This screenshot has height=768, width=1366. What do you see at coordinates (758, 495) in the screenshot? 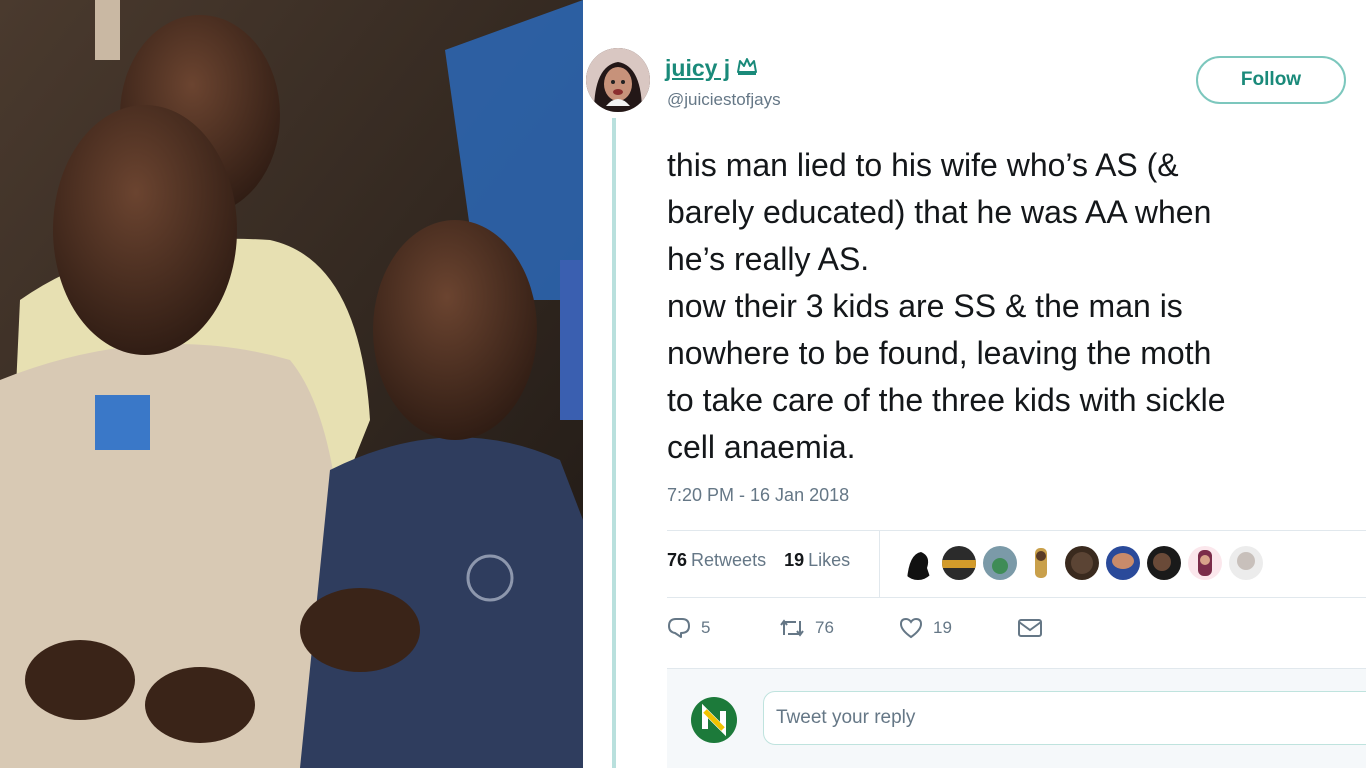
I see `tweet-timestamp: 7:20 PM - 16 Jan 2018` at bounding box center [758, 495].